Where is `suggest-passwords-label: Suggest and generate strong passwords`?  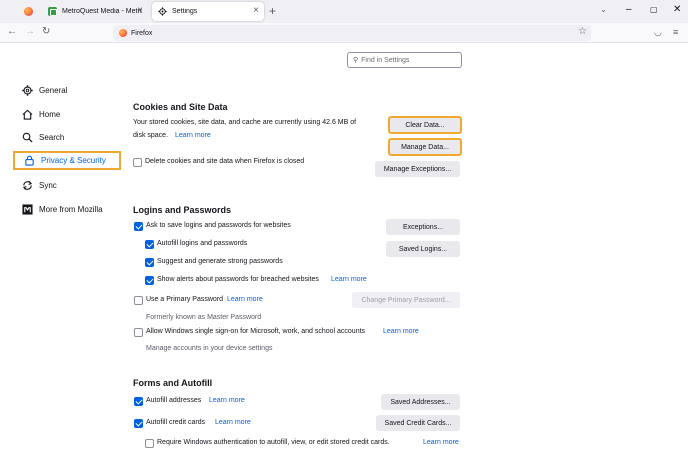
suggest-passwords-label: Suggest and generate strong passwords is located at coordinates (220, 261).